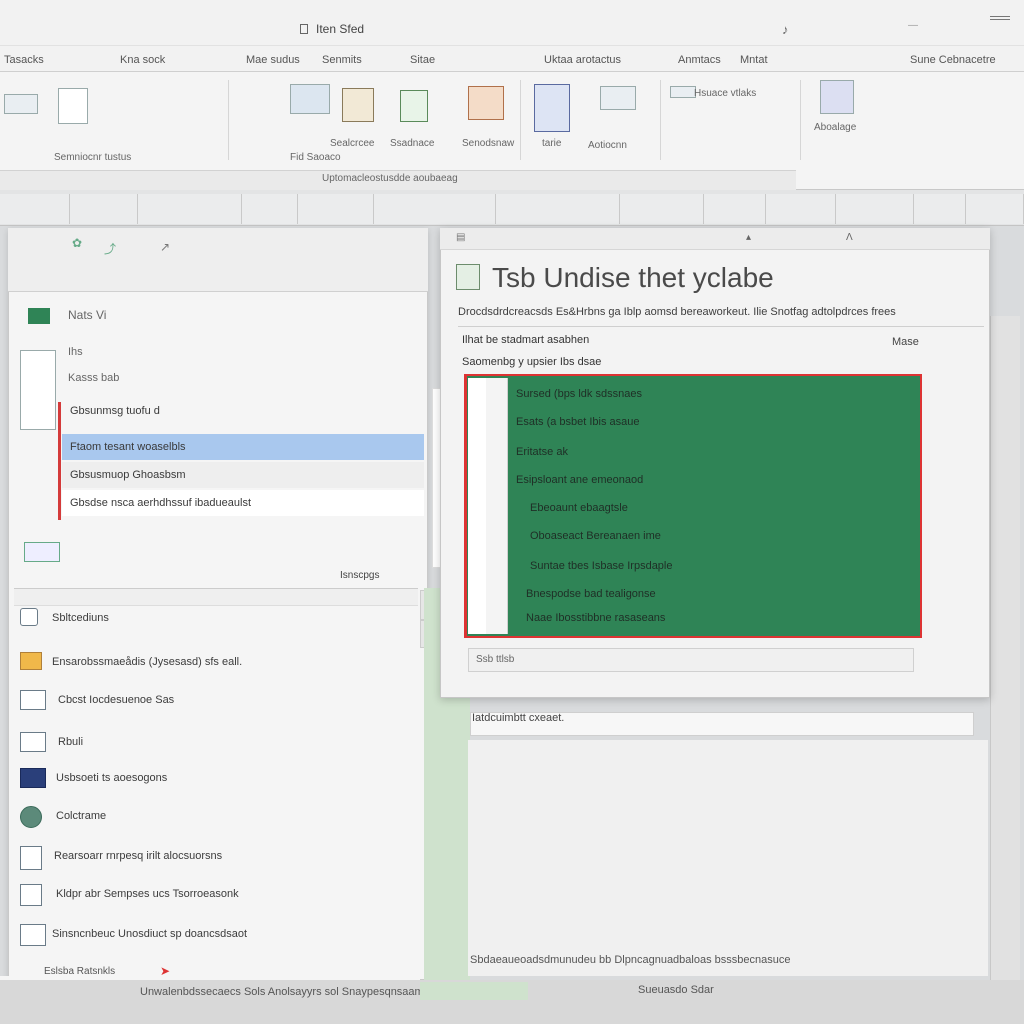 This screenshot has height=1024, width=1024. Describe the element at coordinates (691, 660) in the screenshot. I see `dialog-footer` at that location.